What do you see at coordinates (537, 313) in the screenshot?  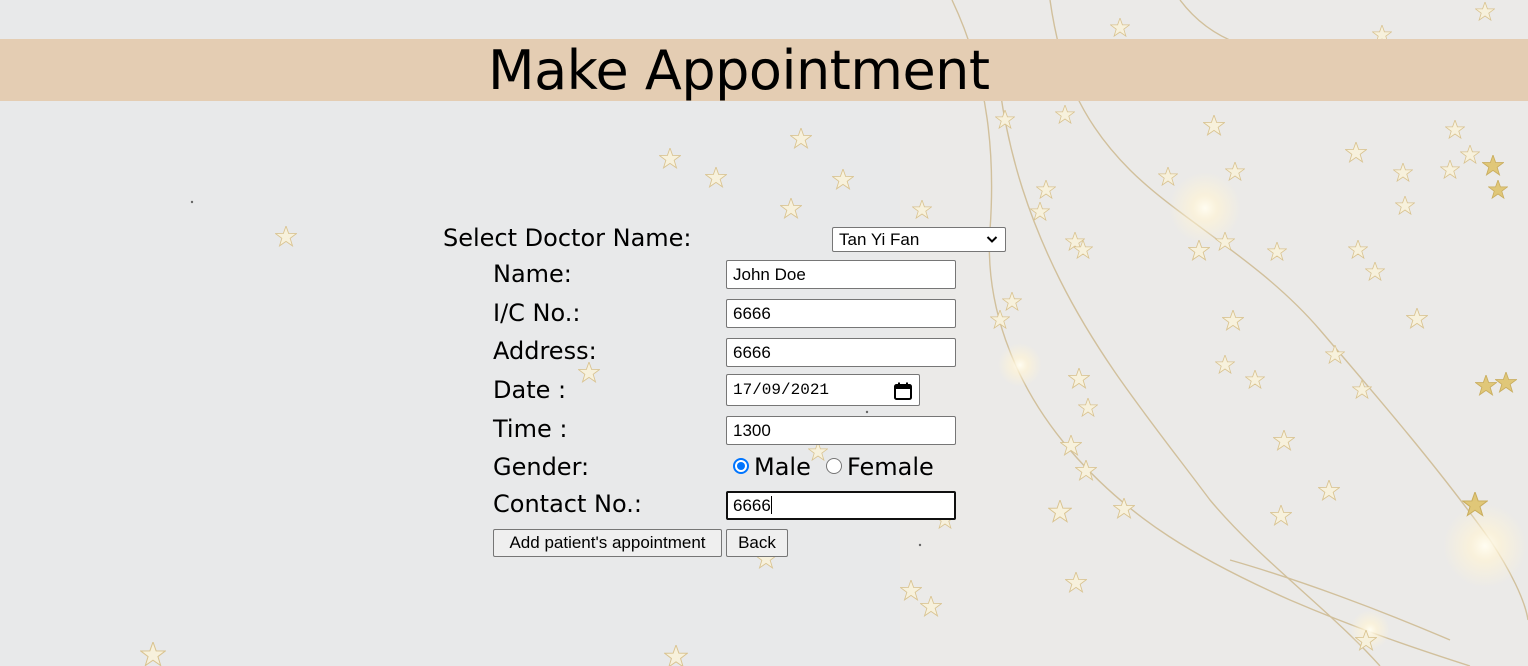 I see `ic-label: I/C No.:` at bounding box center [537, 313].